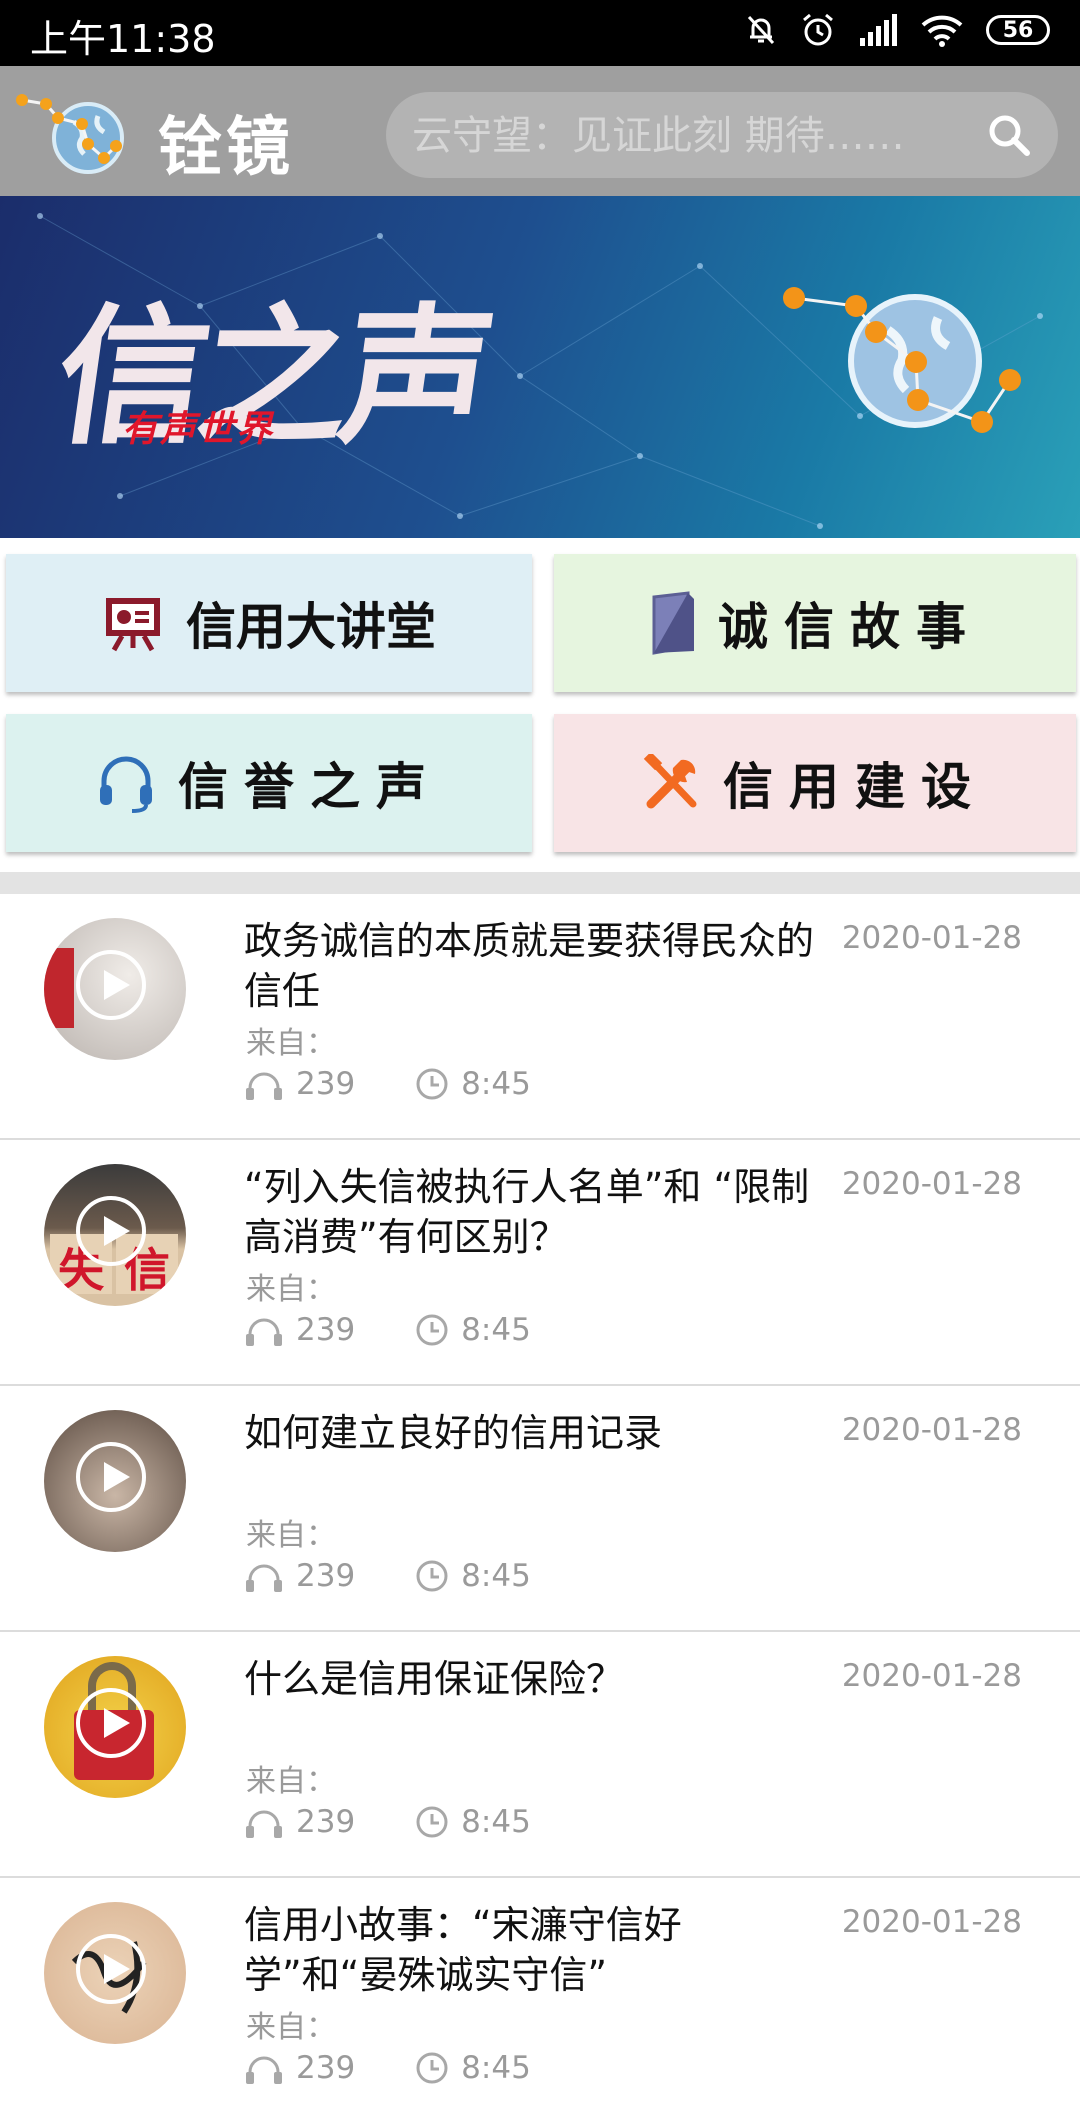  Describe the element at coordinates (540, 1509) in the screenshot. I see `list-item: 如何建立良好的信用记录 2020-01-28 来自： 239 8:45` at that location.